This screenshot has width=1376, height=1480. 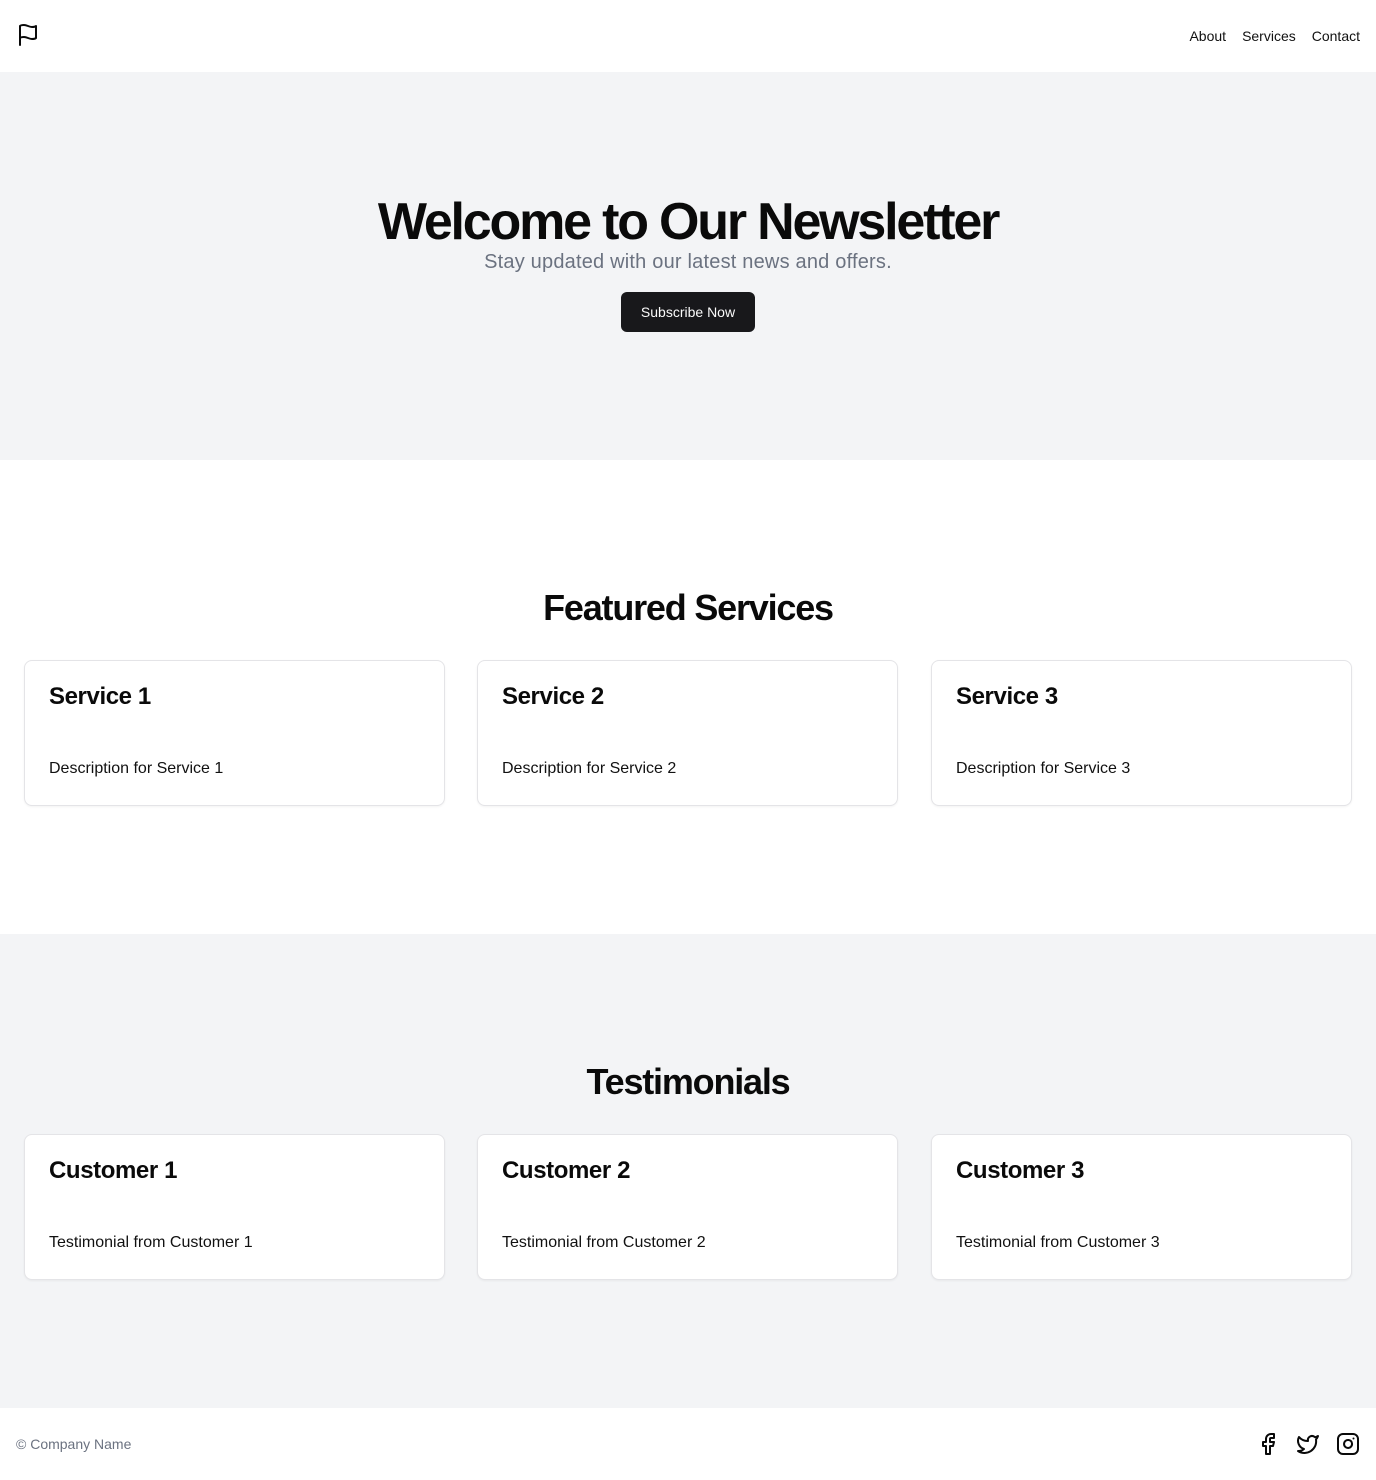 I want to click on service-card-title: Service 2, so click(x=553, y=696).